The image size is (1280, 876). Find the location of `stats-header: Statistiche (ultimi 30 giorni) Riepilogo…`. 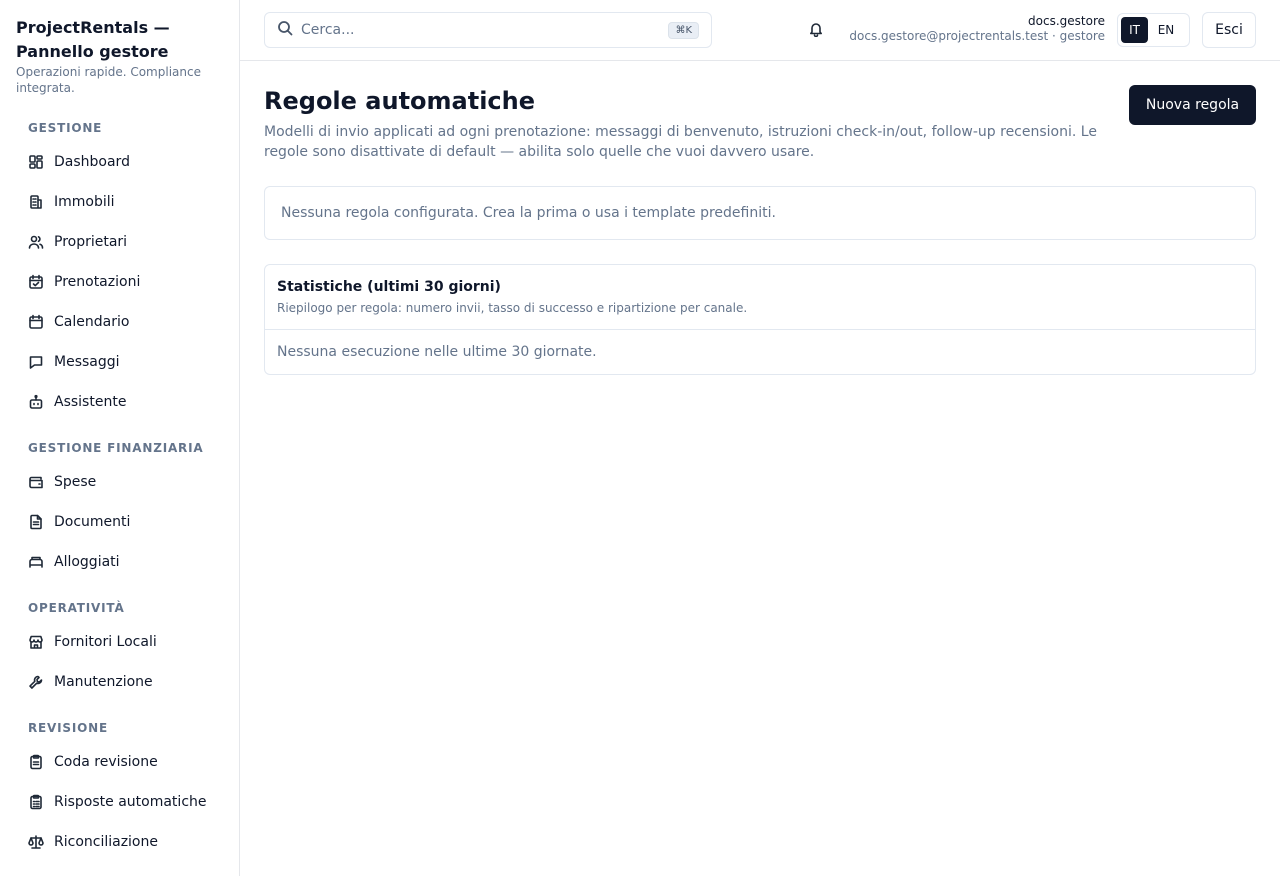

stats-header: Statistiche (ultimi 30 giorni) Riepilogo… is located at coordinates (760, 297).